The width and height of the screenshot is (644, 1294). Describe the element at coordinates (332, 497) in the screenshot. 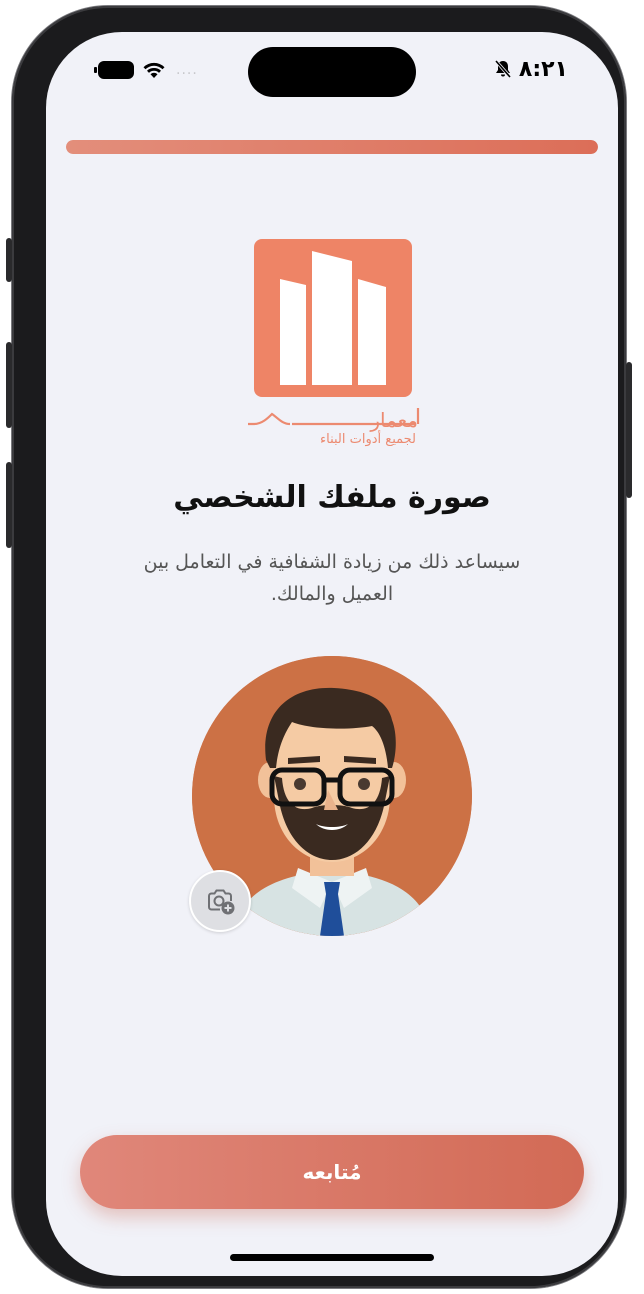

I see `page-title: صورة ملفك الشخصي` at that location.